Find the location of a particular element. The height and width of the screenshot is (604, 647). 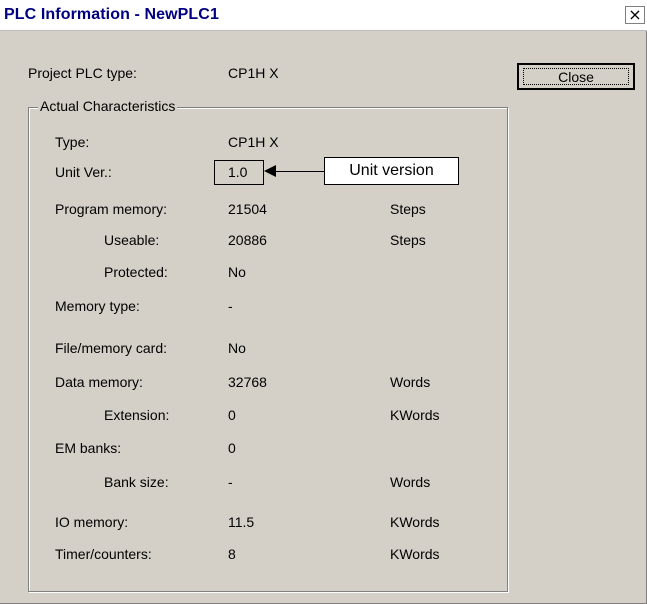

group-legend: Actual Characteristics is located at coordinates (108, 106).